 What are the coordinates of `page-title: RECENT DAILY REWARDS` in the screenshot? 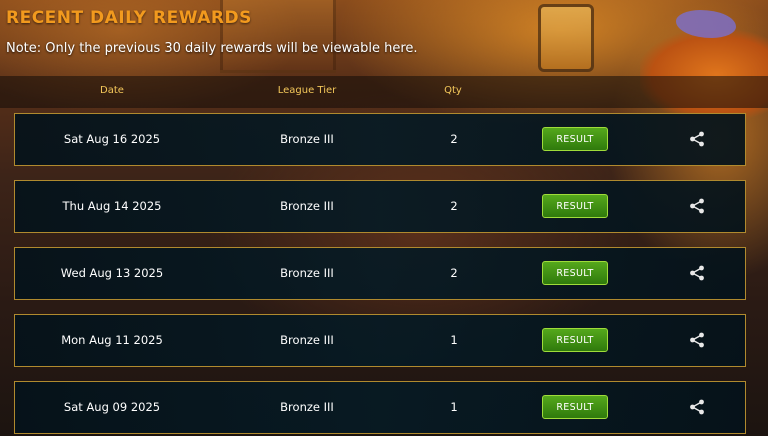 It's located at (129, 18).